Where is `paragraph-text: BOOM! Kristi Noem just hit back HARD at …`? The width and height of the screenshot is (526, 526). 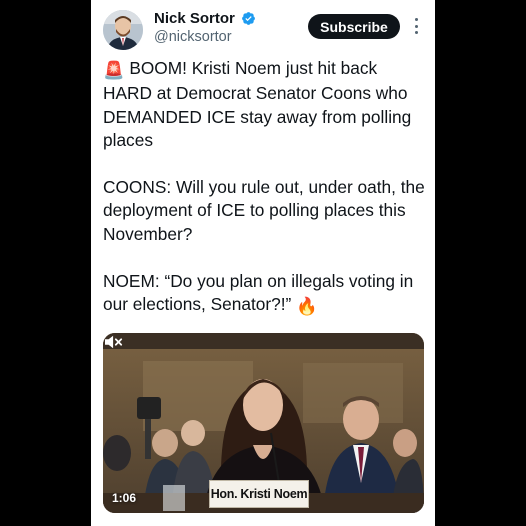
paragraph-text: BOOM! Kristi Noem just hit back HARD at … is located at coordinates (257, 104).